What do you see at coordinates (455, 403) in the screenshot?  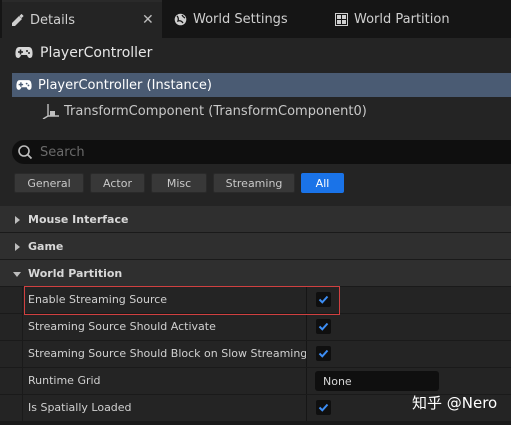 I see `watermark: 知乎 @Nero` at bounding box center [455, 403].